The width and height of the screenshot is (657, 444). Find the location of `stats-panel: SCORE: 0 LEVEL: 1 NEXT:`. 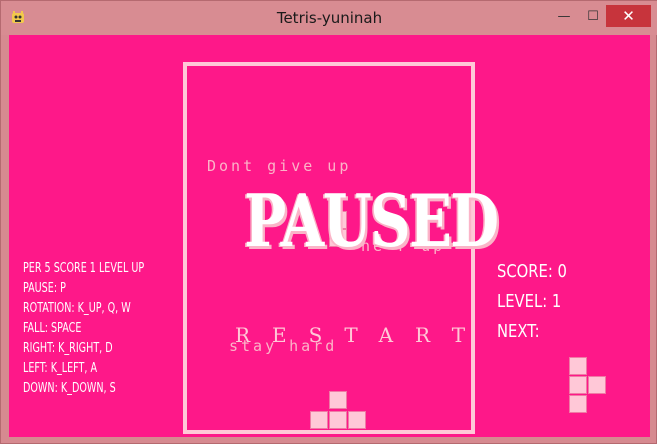

stats-panel: SCORE: 0 LEVEL: 1 NEXT: is located at coordinates (532, 302).